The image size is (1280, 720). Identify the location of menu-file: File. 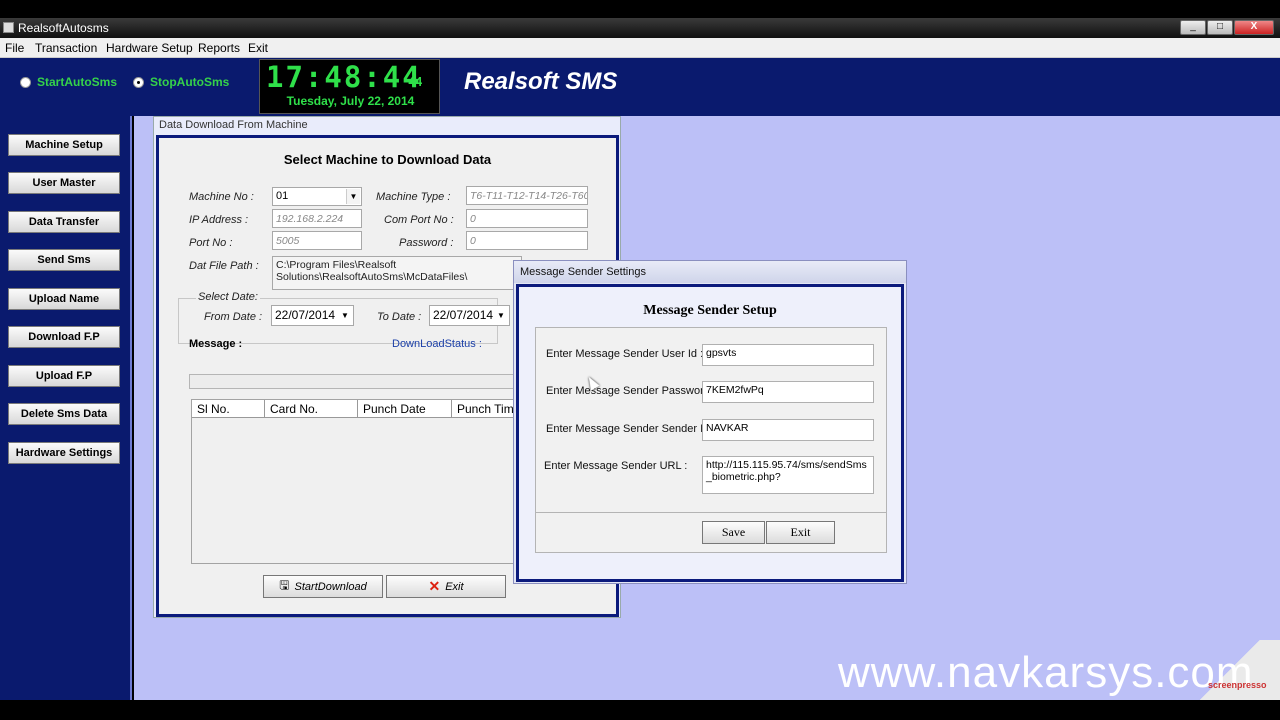
(14, 48).